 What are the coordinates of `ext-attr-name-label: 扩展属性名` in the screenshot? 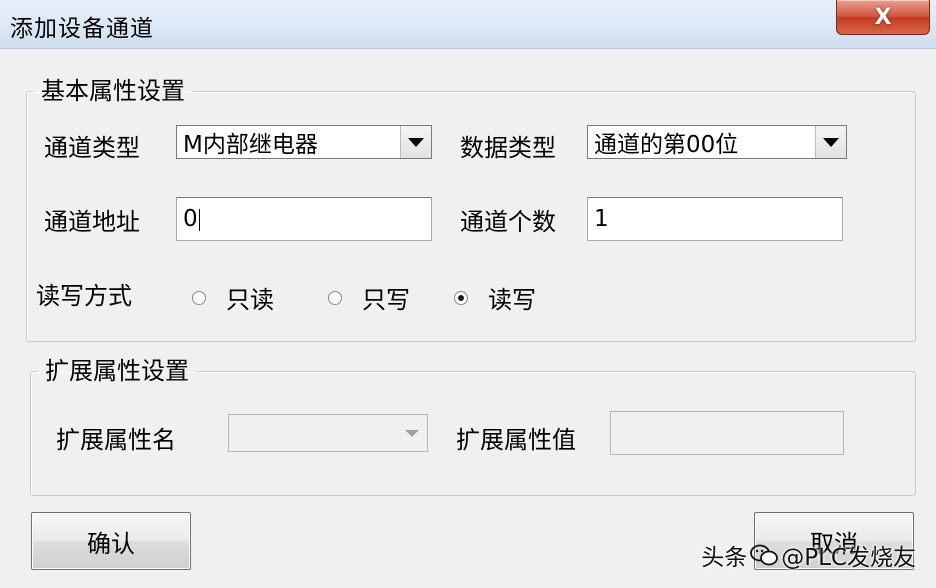 It's located at (116, 440).